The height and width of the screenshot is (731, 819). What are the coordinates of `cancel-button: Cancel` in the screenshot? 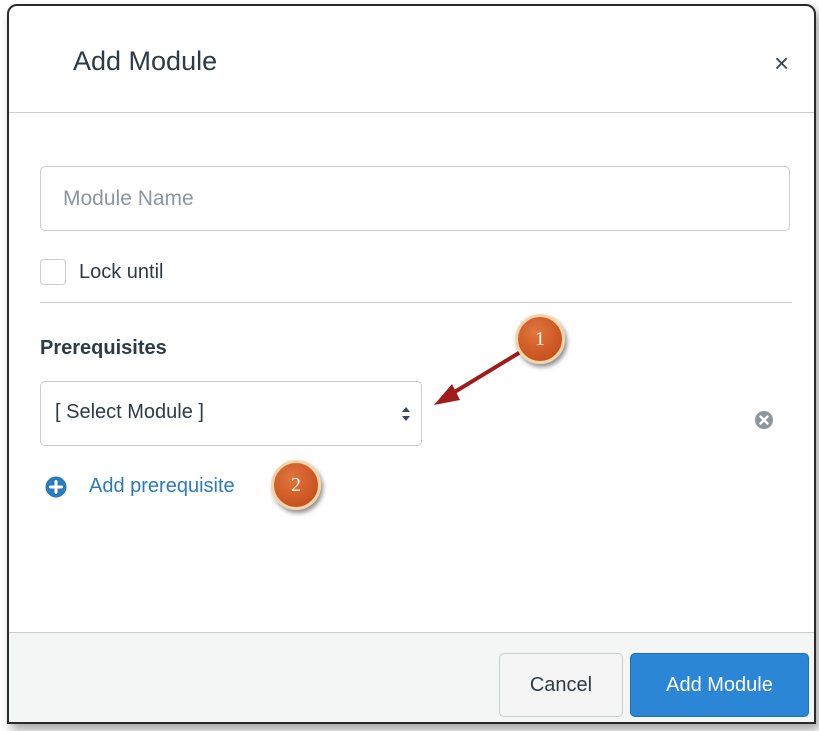 It's located at (561, 685).